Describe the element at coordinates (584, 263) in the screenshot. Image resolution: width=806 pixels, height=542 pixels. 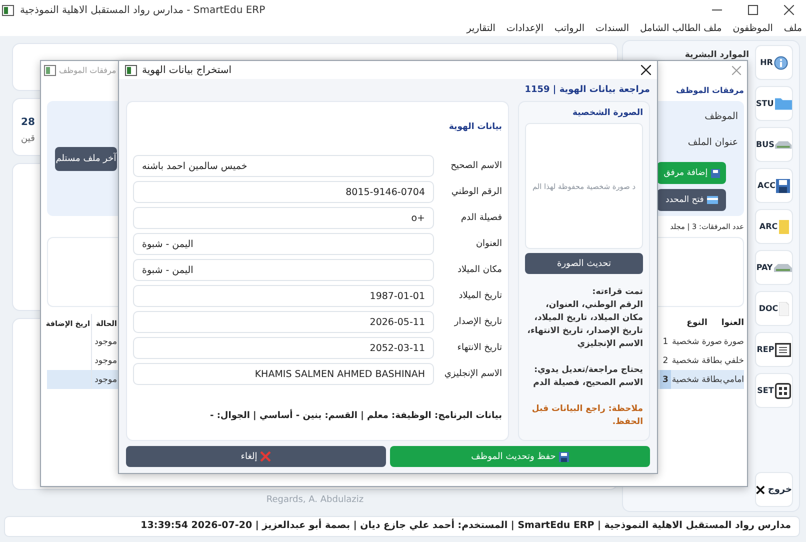
I see `update-photo-button: تحديث الصورة` at that location.